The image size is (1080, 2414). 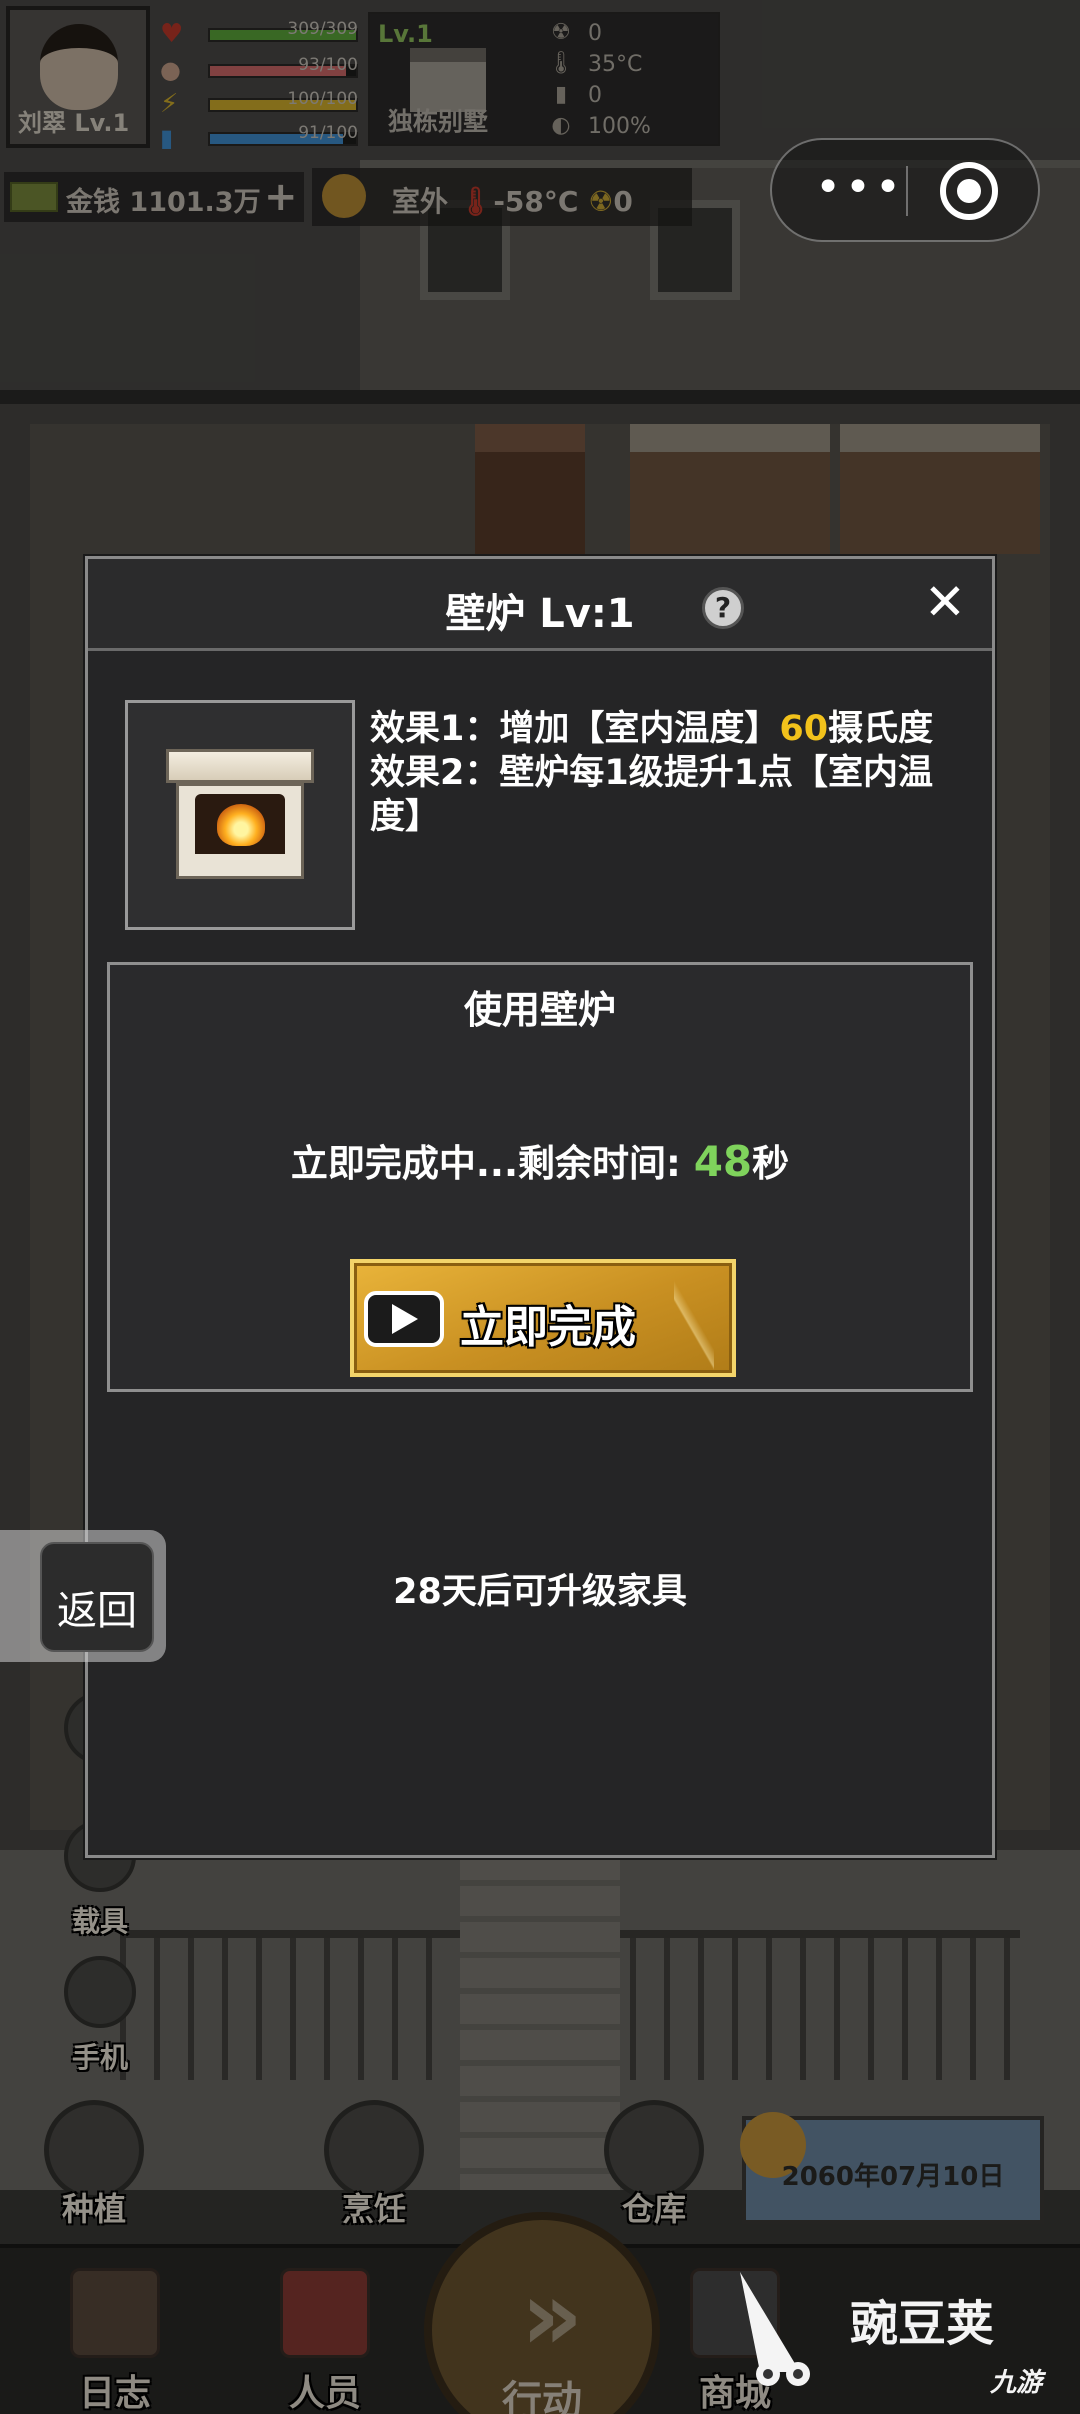 I want to click on use-panel: 使用壁炉 立即完成中...剩余时间: 48秒 立即完成, so click(x=540, y=1177).